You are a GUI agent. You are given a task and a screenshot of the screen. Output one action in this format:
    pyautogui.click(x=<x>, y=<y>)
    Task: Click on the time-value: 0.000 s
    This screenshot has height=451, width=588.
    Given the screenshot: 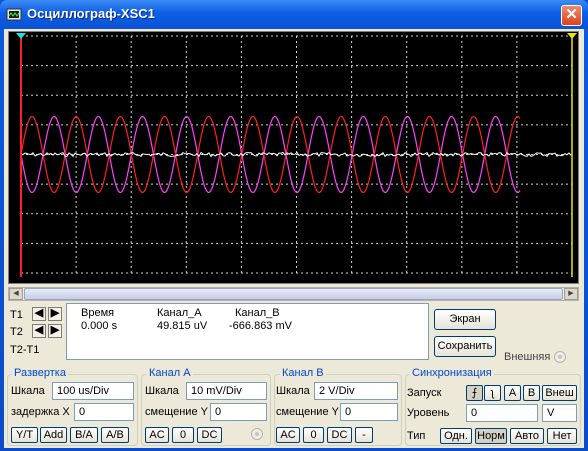 What is the action you would take?
    pyautogui.click(x=99, y=326)
    